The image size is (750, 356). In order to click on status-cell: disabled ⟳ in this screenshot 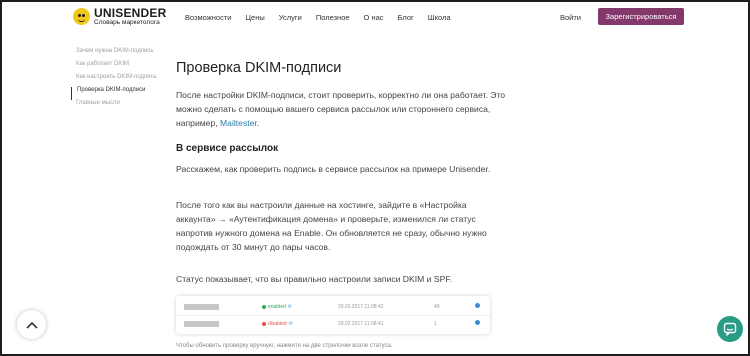, I will do `click(277, 324)`.